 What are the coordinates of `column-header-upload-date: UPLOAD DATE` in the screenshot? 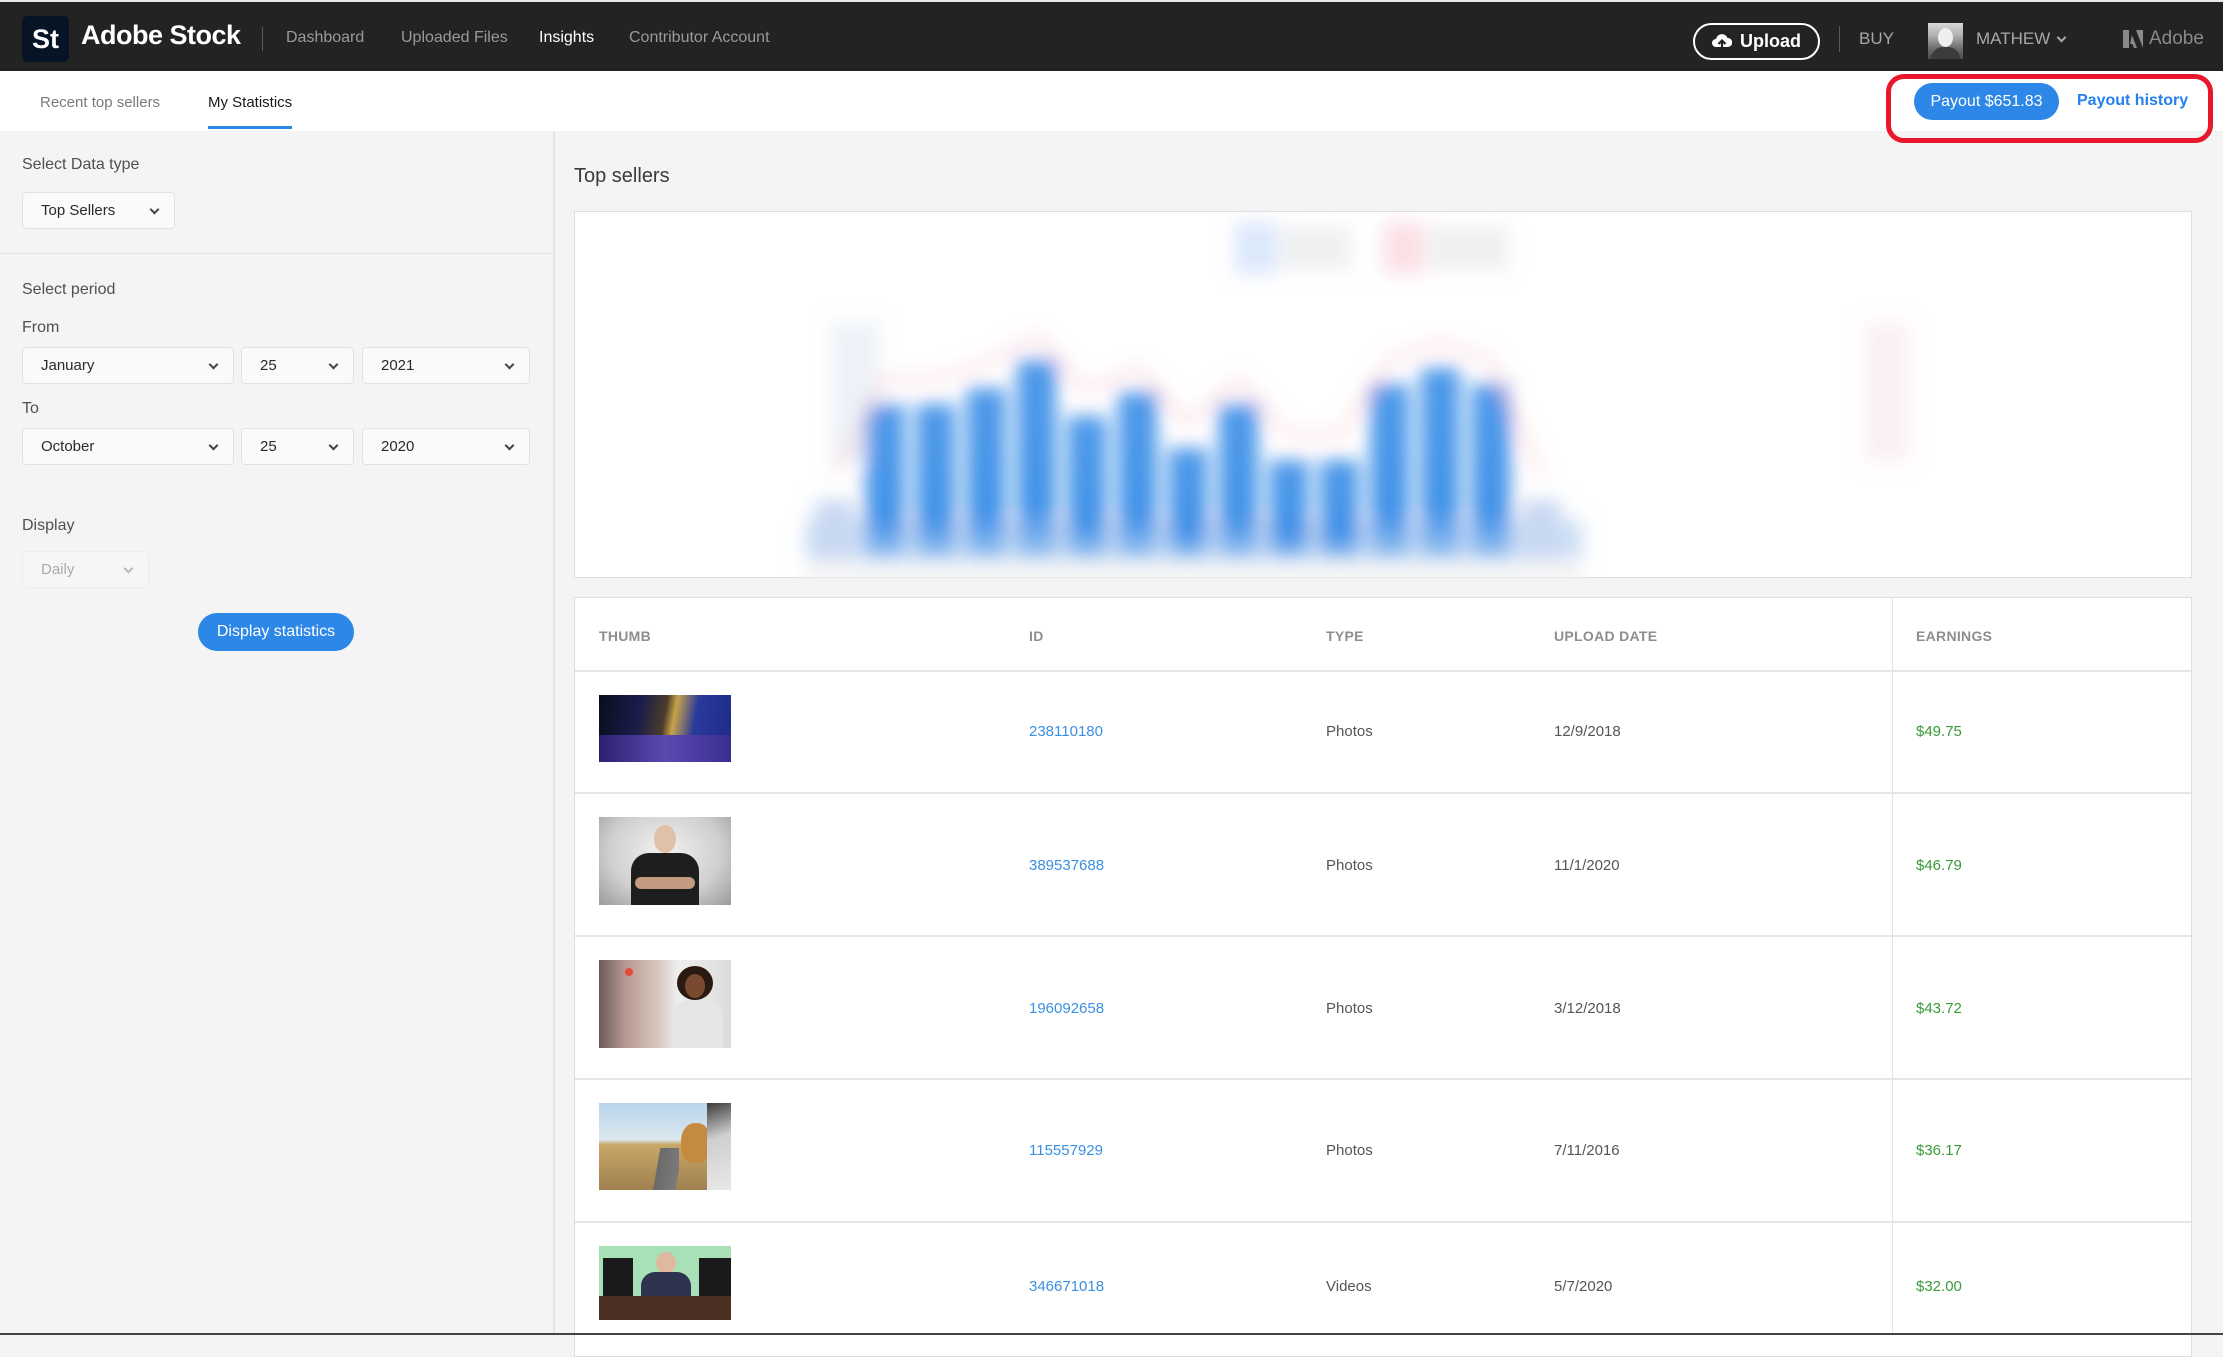 It's located at (1605, 636).